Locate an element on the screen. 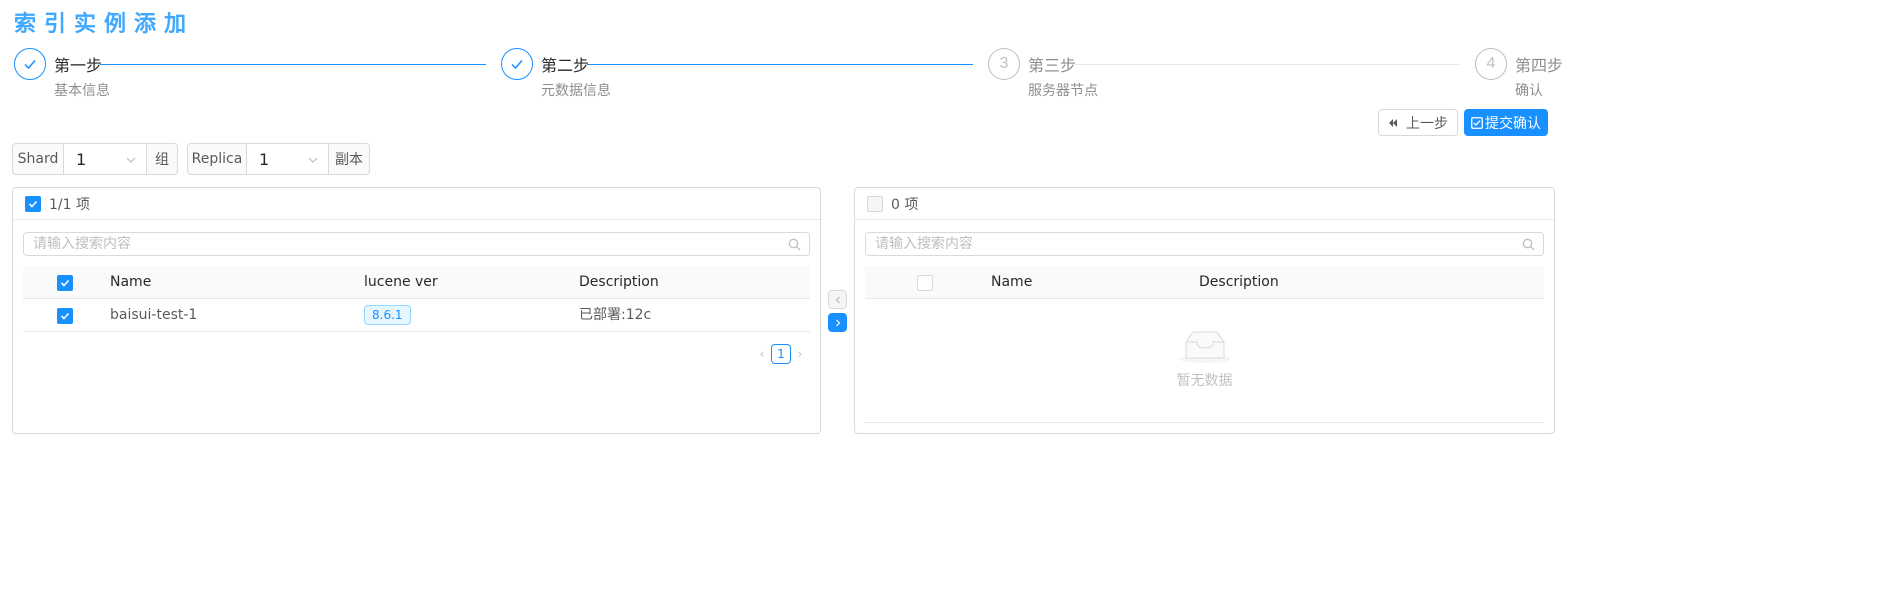 This screenshot has width=1891, height=607. chevron-right-icon is located at coordinates (837, 322).